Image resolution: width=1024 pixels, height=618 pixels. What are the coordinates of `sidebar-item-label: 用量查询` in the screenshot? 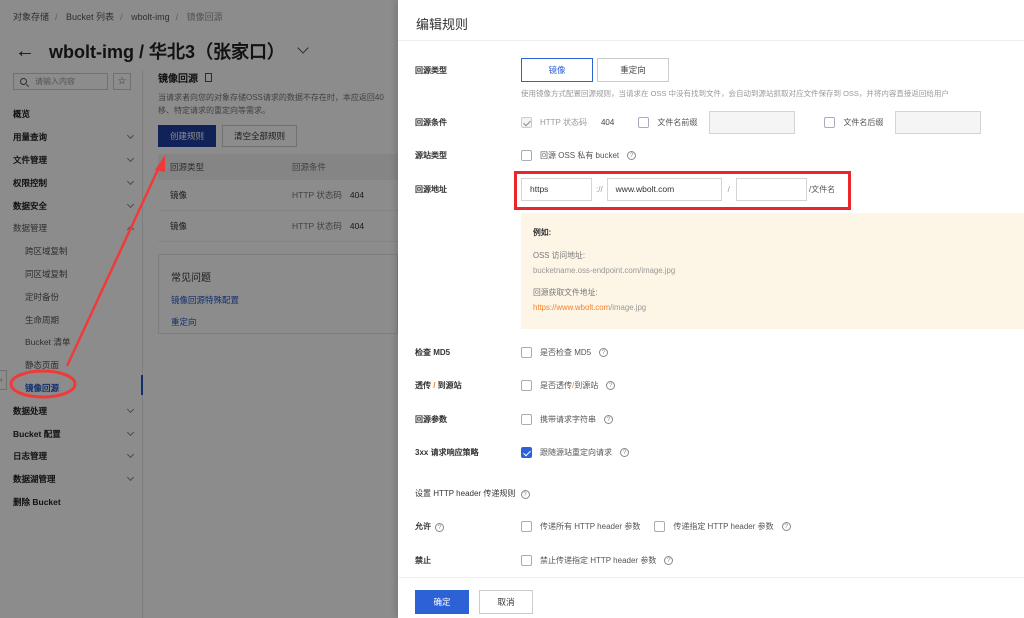 It's located at (30, 137).